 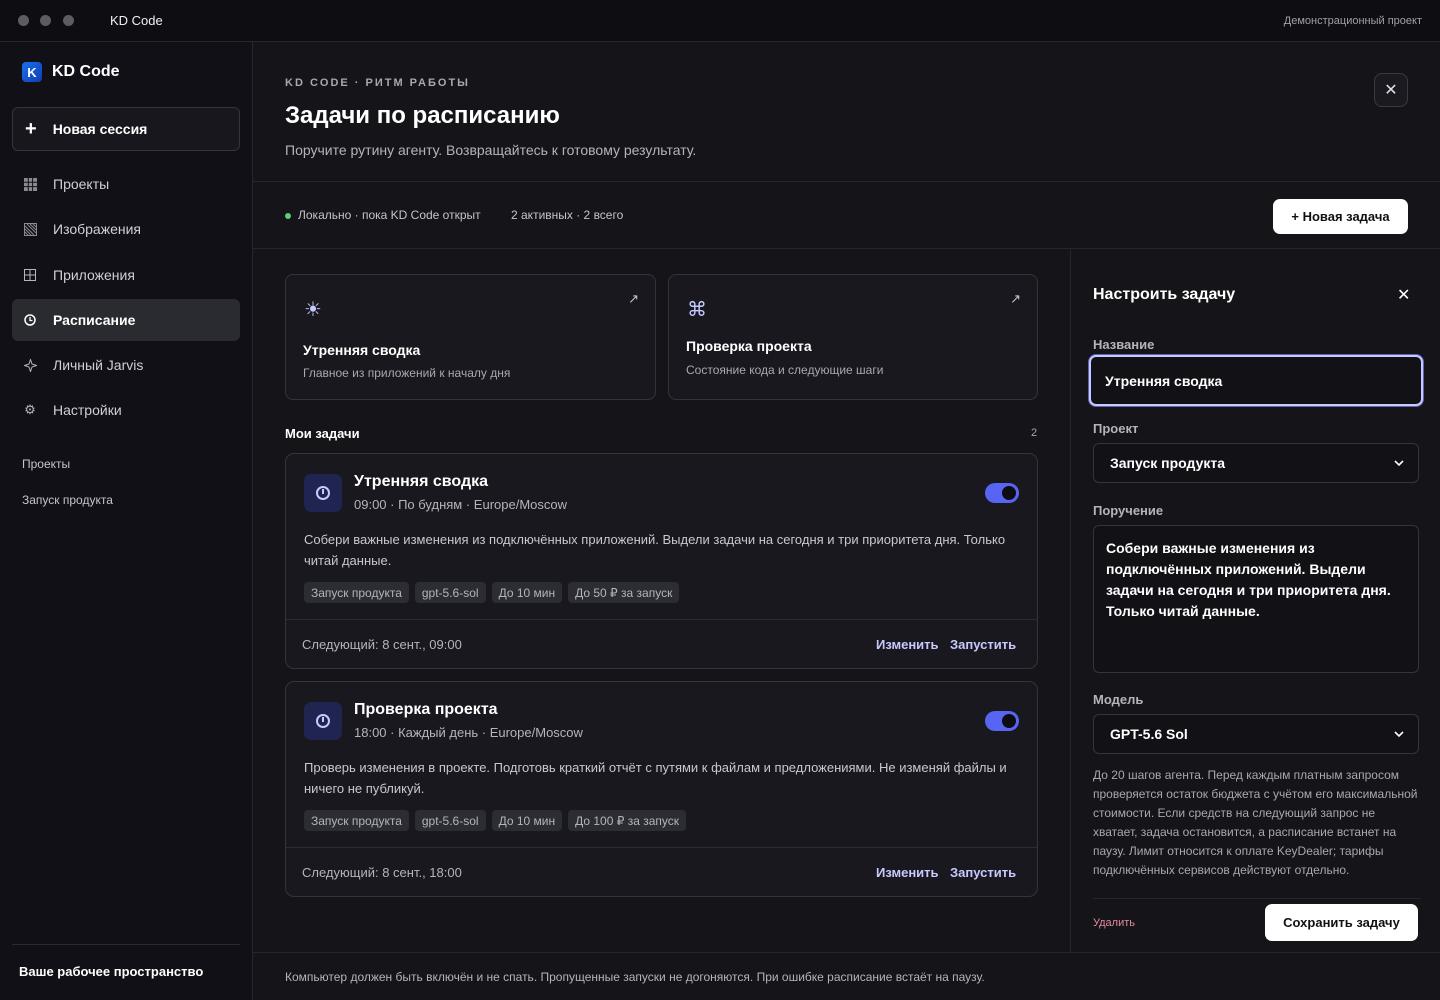 I want to click on close-button: ✕, so click(x=1391, y=90).